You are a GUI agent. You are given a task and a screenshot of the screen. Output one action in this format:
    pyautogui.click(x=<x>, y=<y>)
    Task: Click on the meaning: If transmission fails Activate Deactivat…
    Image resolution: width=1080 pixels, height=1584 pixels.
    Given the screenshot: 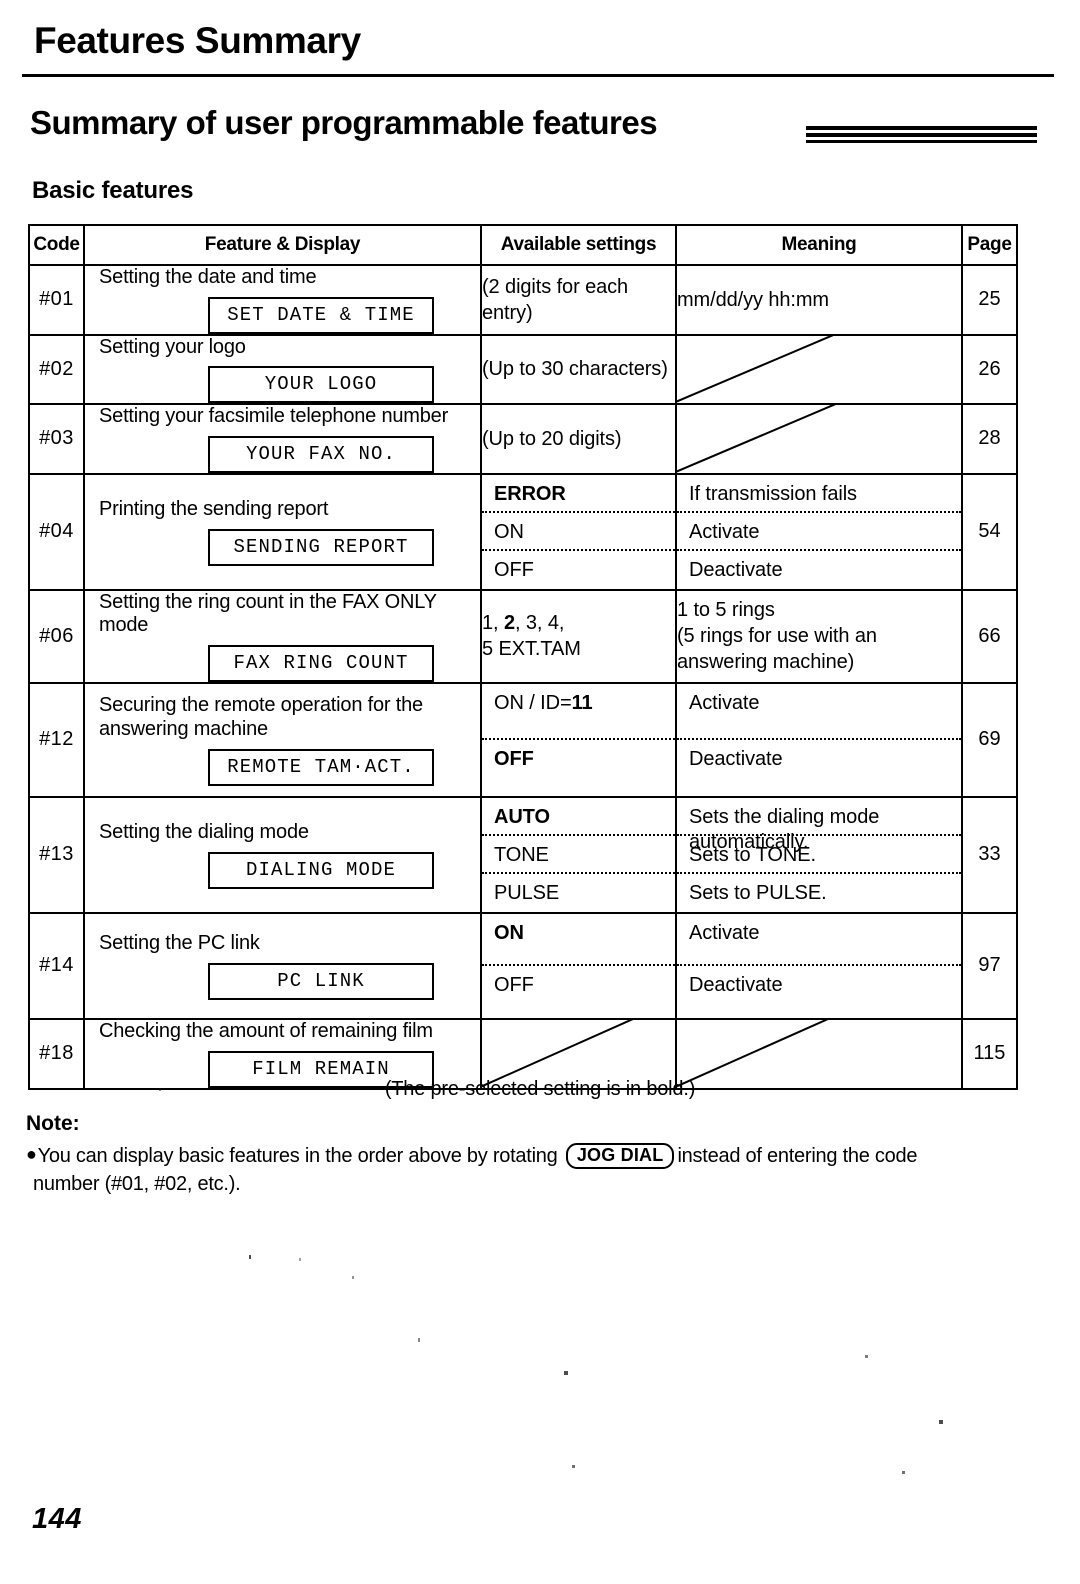 What is the action you would take?
    pyautogui.click(x=819, y=531)
    